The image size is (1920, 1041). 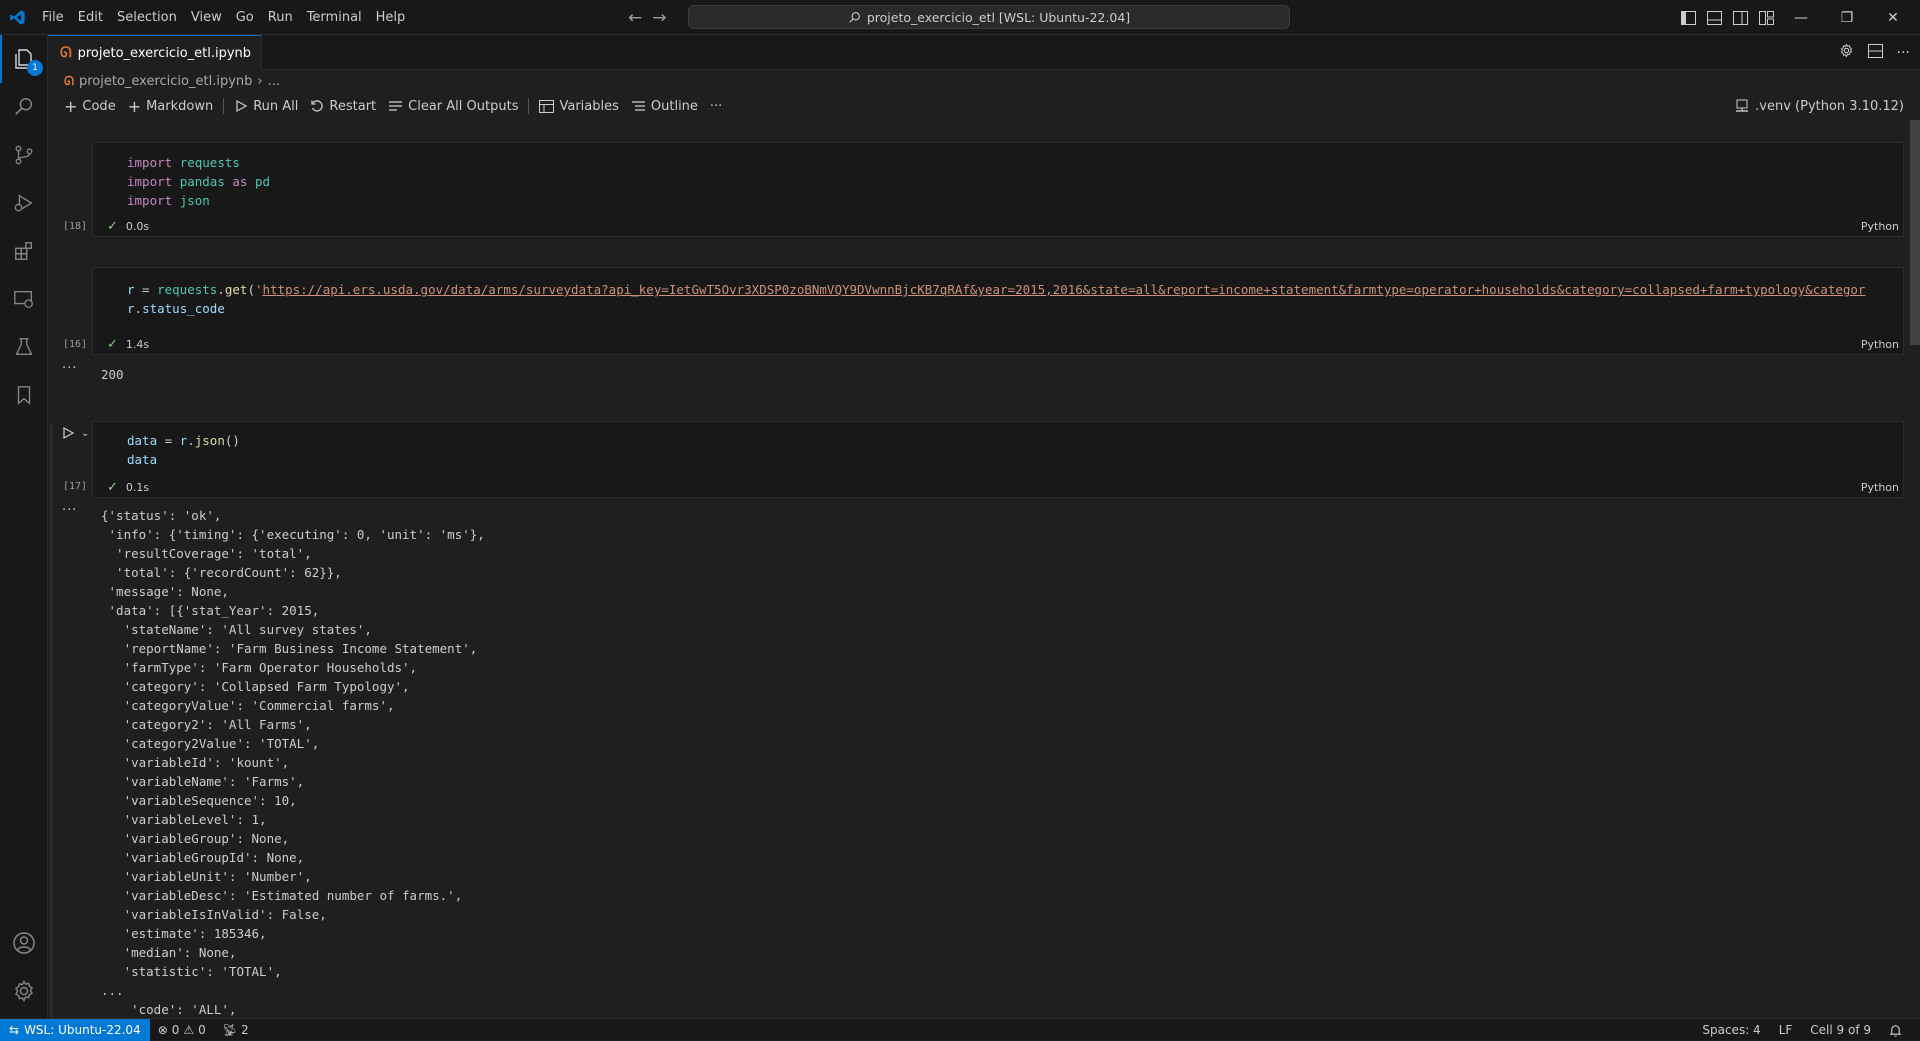 I want to click on bookmarks-icon, so click(x=24, y=395).